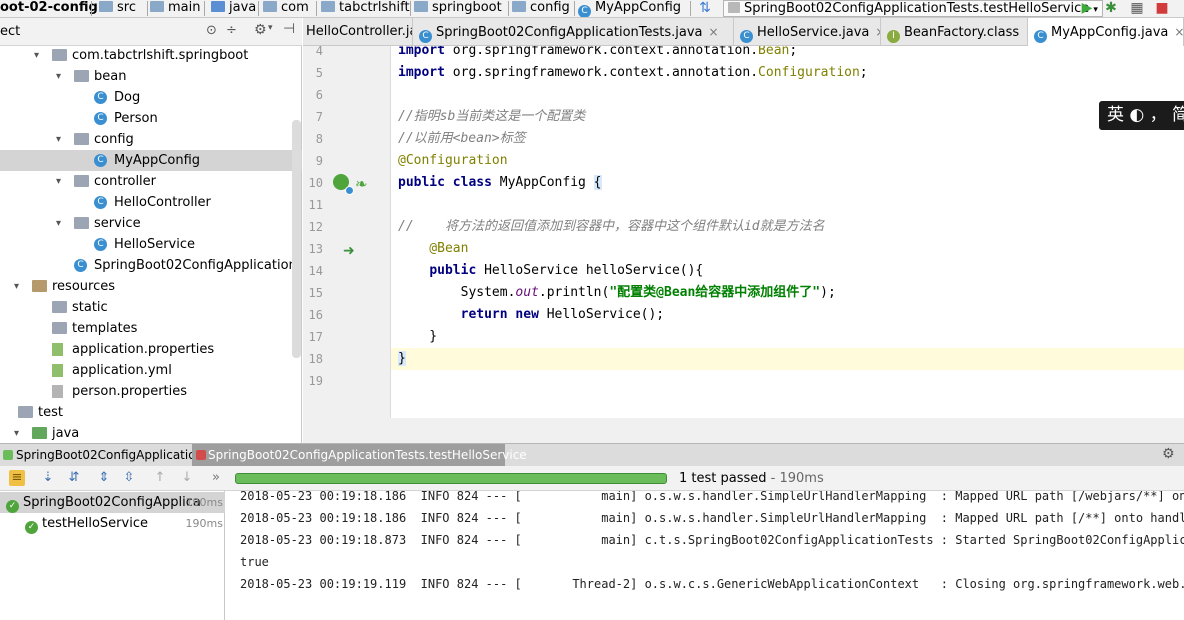 This screenshot has height=620, width=1184. Describe the element at coordinates (151, 433) in the screenshot. I see `tree-item-java: ▾ java` at that location.